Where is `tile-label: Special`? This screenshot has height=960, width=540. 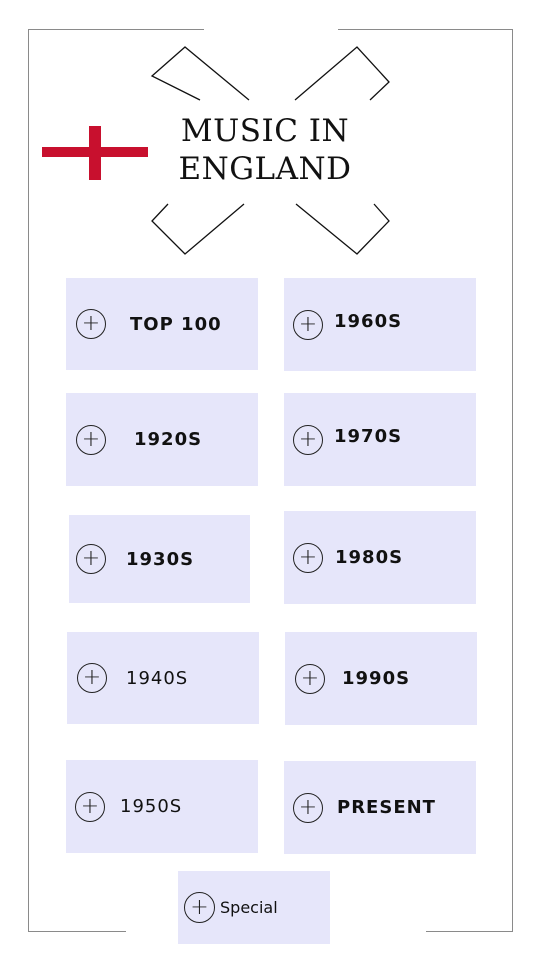 tile-label: Special is located at coordinates (249, 907).